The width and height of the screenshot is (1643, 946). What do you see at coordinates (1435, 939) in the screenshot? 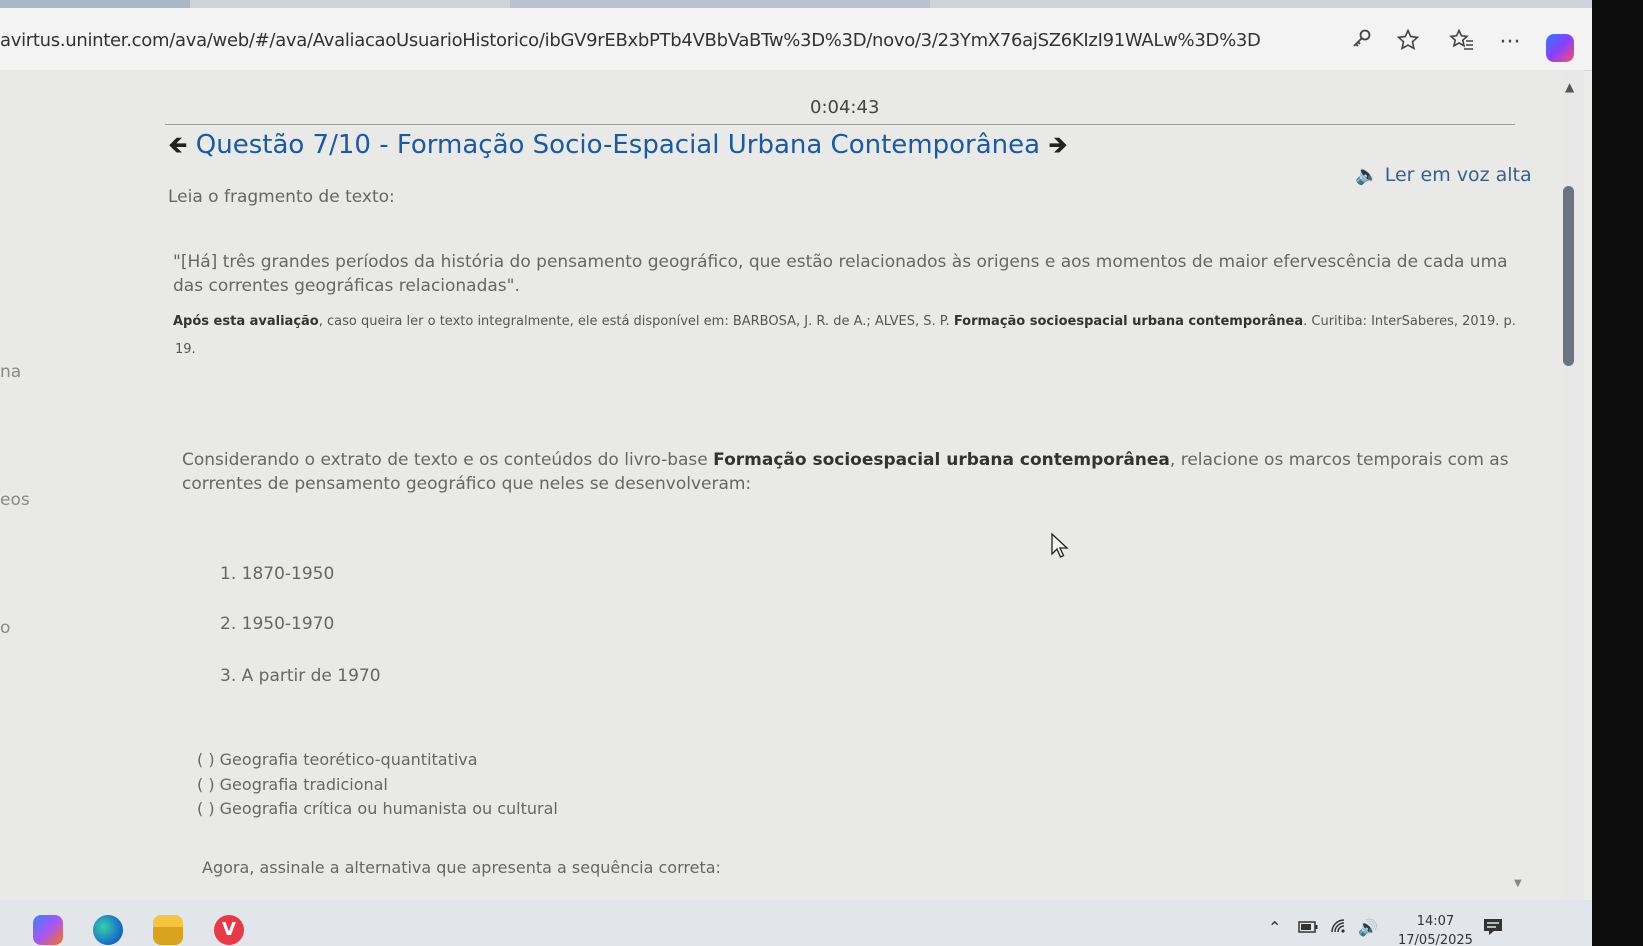
I see `clock-date: 17/05/2025` at bounding box center [1435, 939].